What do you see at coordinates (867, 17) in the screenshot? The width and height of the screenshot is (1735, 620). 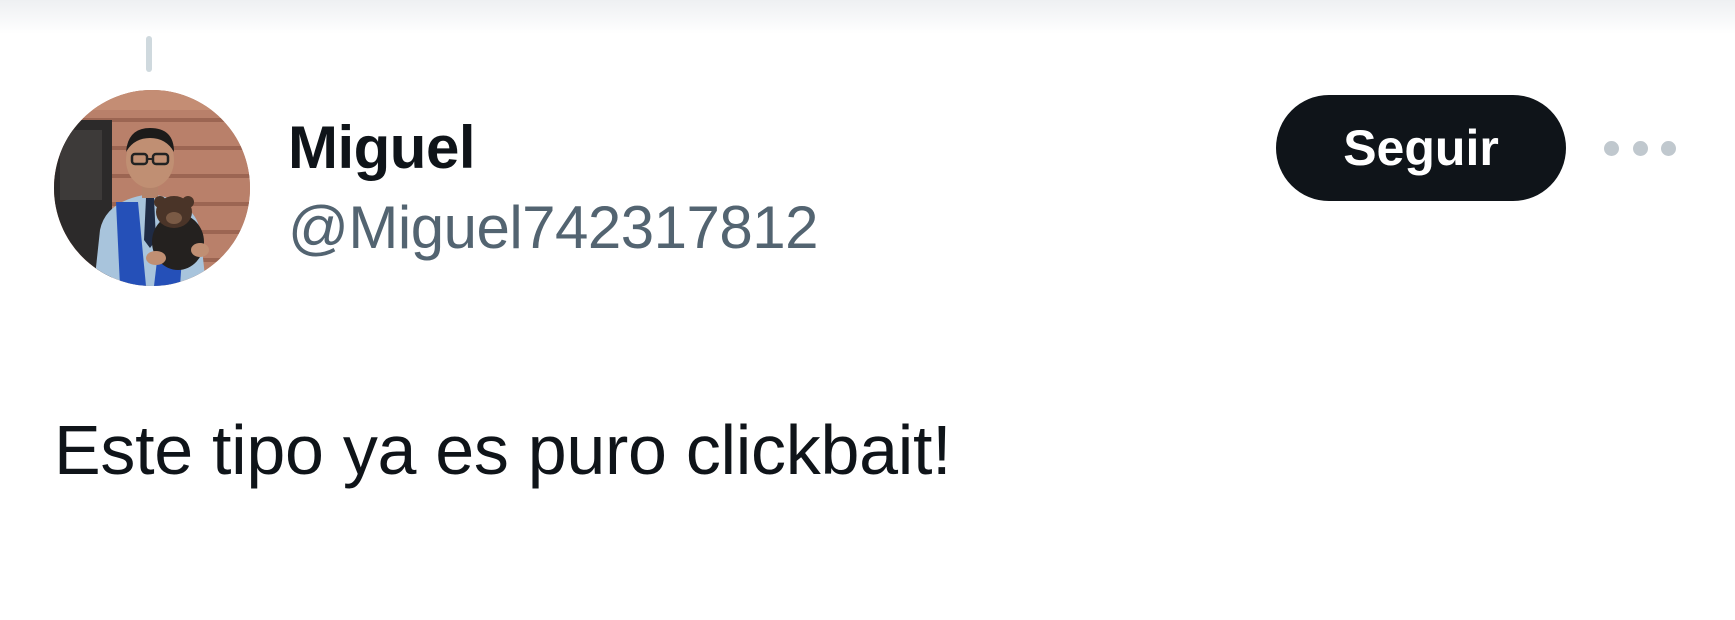 I see `top-divider-shade` at bounding box center [867, 17].